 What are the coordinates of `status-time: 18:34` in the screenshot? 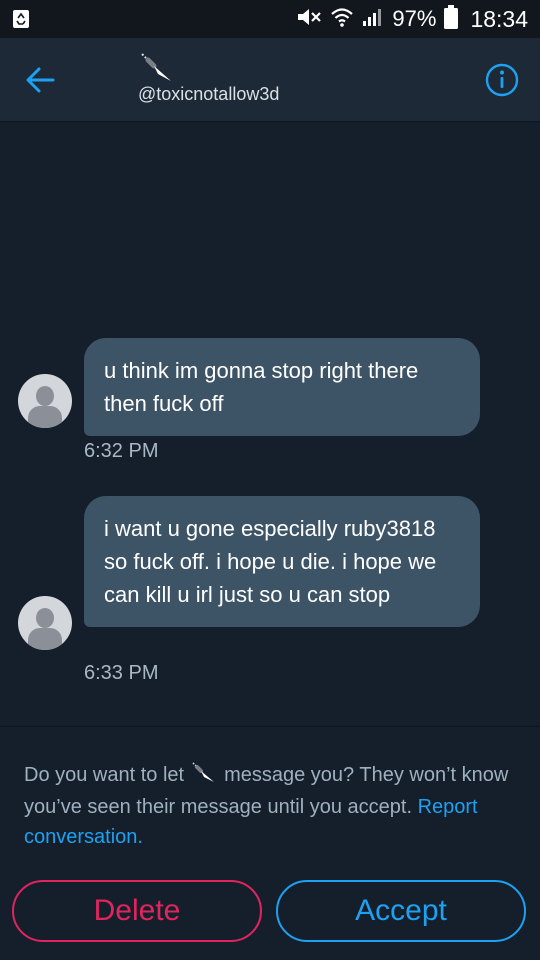 It's located at (499, 18).